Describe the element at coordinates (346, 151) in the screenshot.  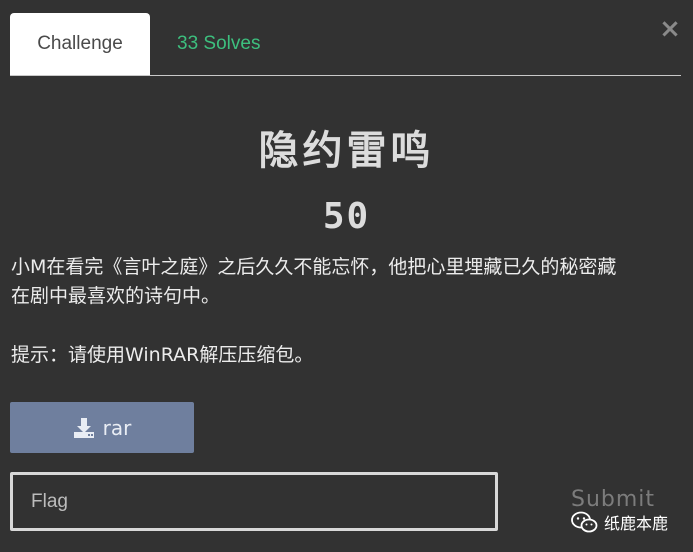
I see `challenge-title: 隐约雷鸣` at that location.